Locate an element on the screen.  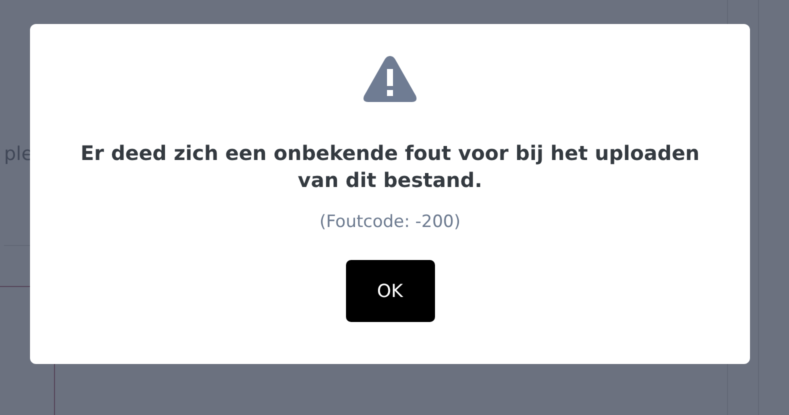
ok-button: OK is located at coordinates (390, 291).